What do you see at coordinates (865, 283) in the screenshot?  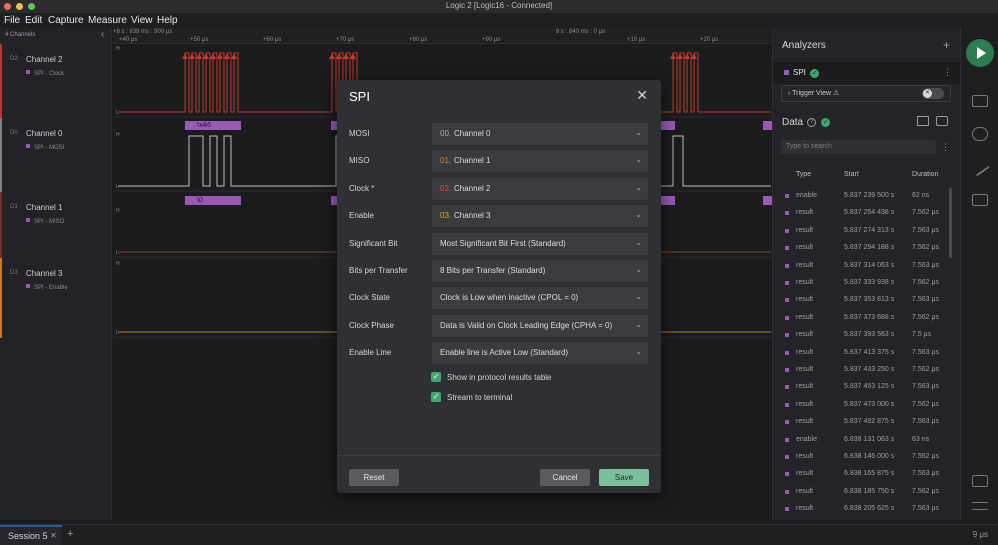 I see `table-row: result 5.837 333 938 s 7.562 μs` at bounding box center [865, 283].